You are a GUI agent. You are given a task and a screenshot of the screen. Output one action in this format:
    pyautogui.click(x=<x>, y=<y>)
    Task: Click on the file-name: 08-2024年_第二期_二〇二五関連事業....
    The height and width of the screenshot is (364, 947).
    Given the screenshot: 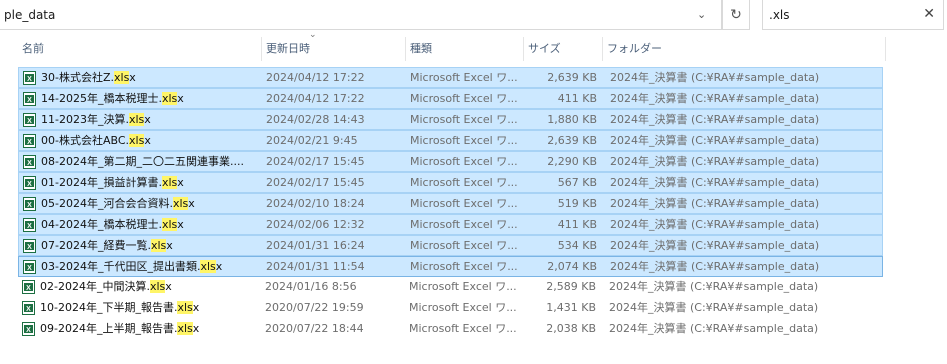 What is the action you would take?
    pyautogui.click(x=158, y=162)
    